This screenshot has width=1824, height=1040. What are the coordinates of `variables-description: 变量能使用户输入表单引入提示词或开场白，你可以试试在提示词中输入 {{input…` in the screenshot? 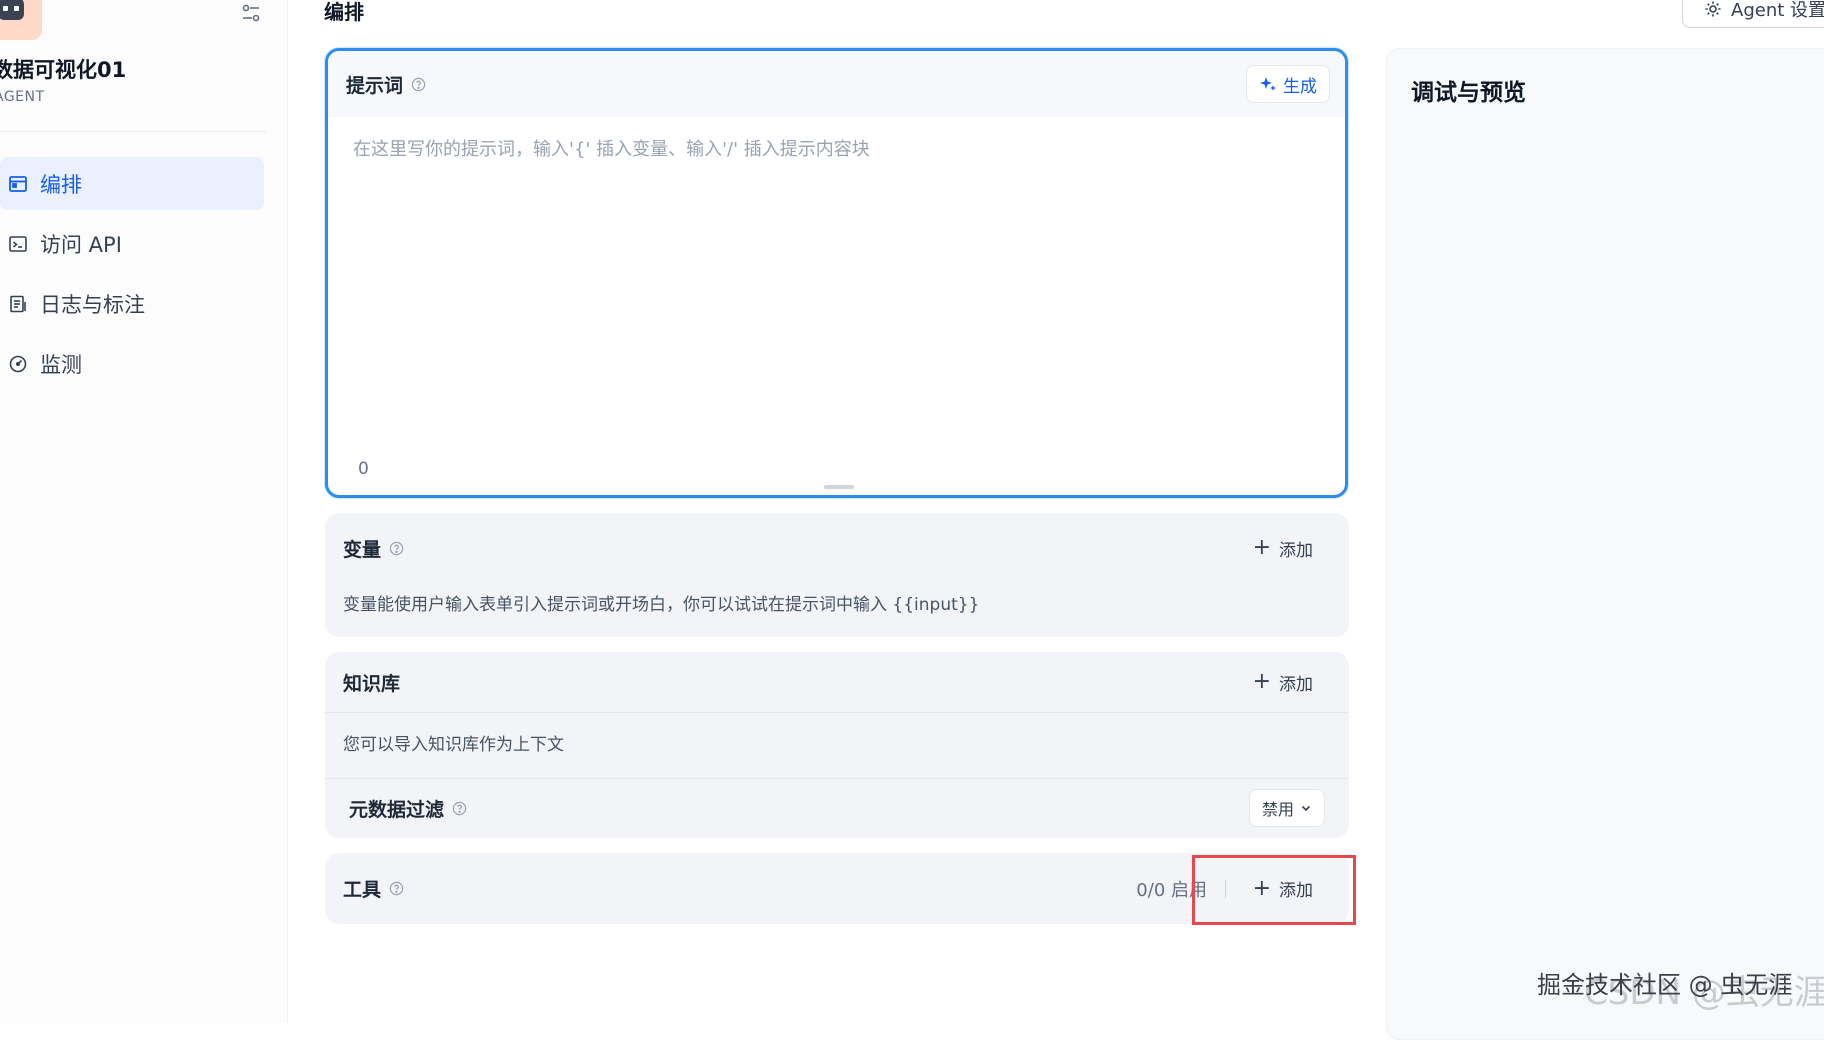 It's located at (661, 605).